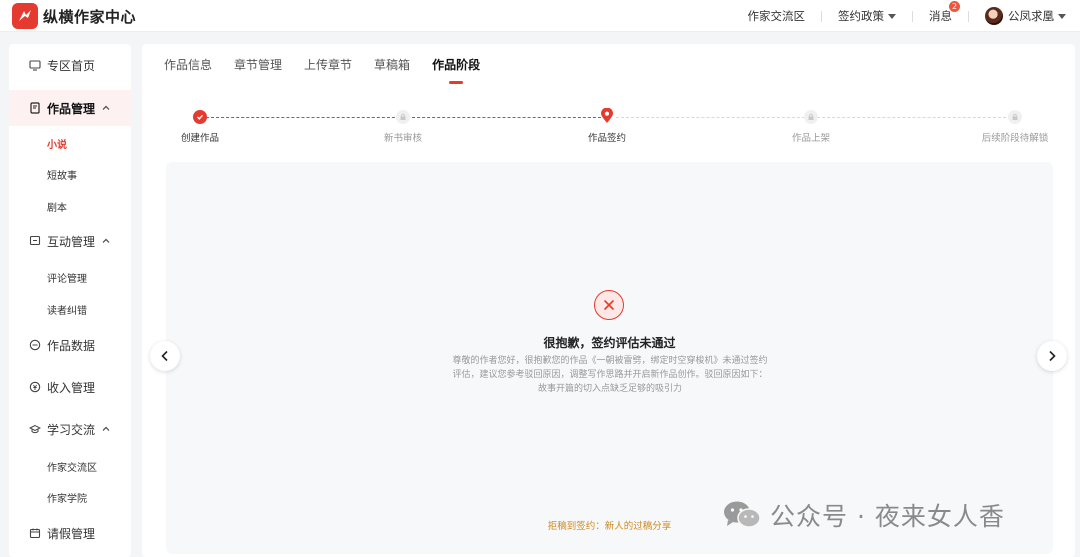  I want to click on next-arrow-button, so click(1052, 356).